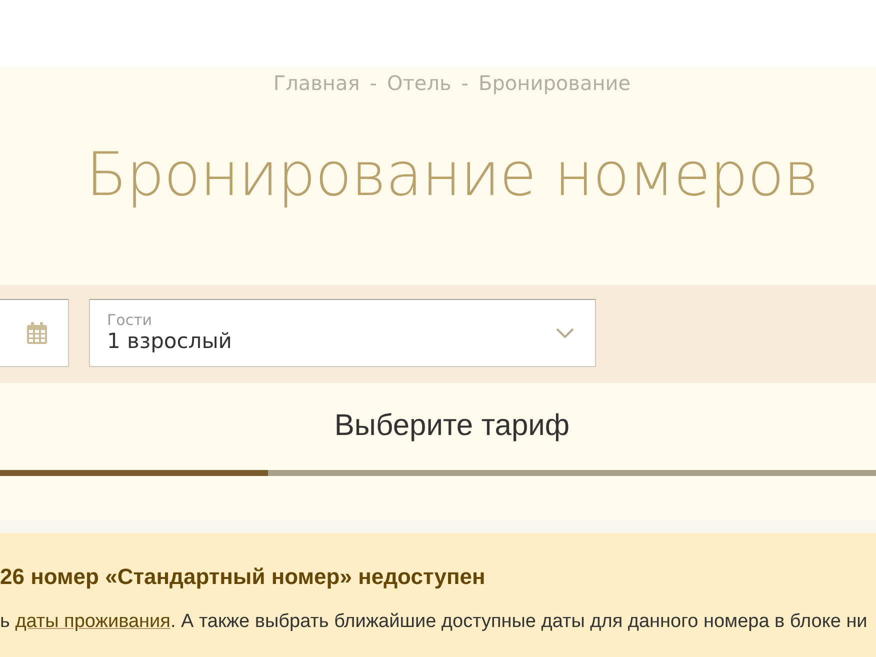 The width and height of the screenshot is (876, 657). What do you see at coordinates (434, 622) in the screenshot?
I see `notice-text: ь даты проживания. А также выбрать ближайшие доступные даты для данного номера в блоке ни` at bounding box center [434, 622].